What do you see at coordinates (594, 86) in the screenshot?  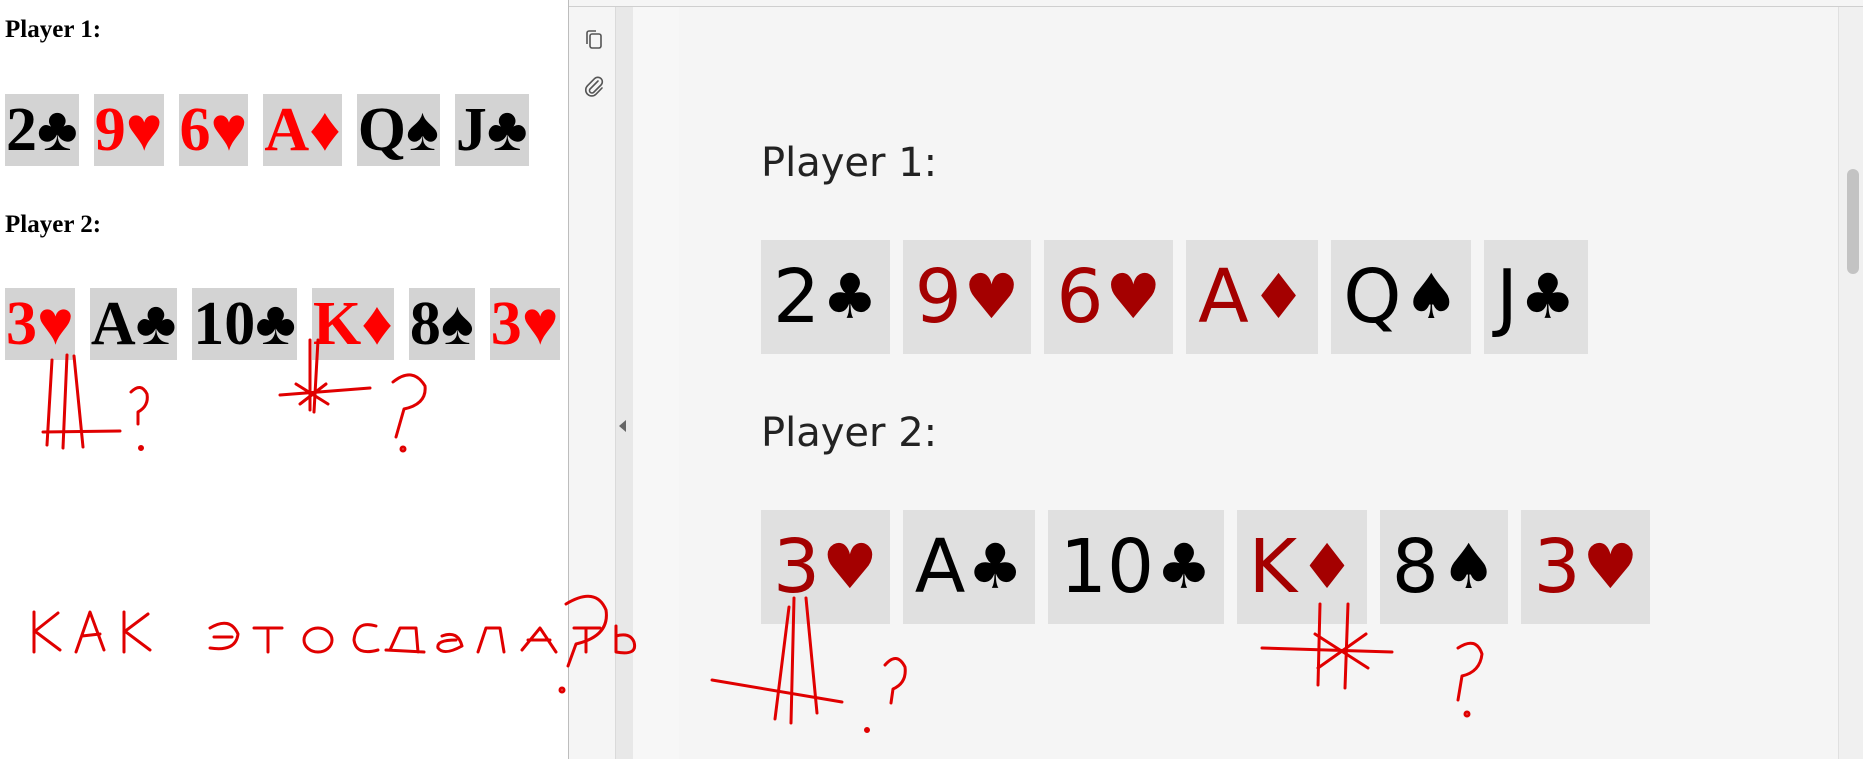 I see `paperclip-icon` at bounding box center [594, 86].